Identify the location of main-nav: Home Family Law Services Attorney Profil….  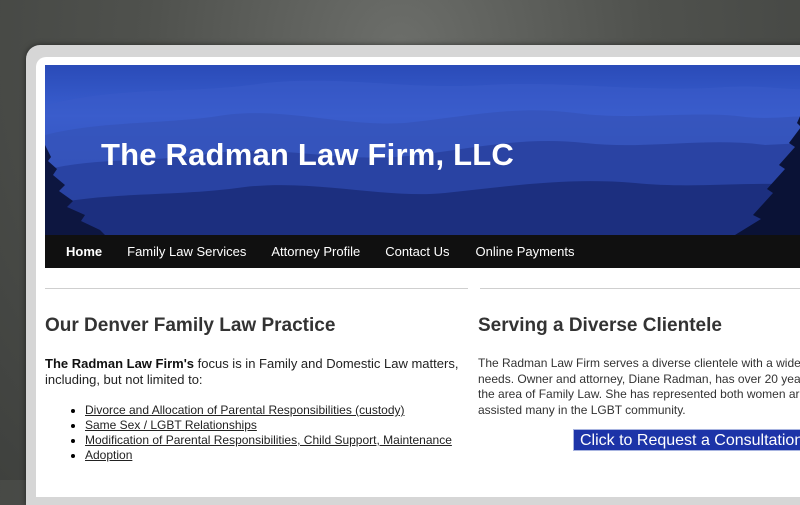
(422, 251).